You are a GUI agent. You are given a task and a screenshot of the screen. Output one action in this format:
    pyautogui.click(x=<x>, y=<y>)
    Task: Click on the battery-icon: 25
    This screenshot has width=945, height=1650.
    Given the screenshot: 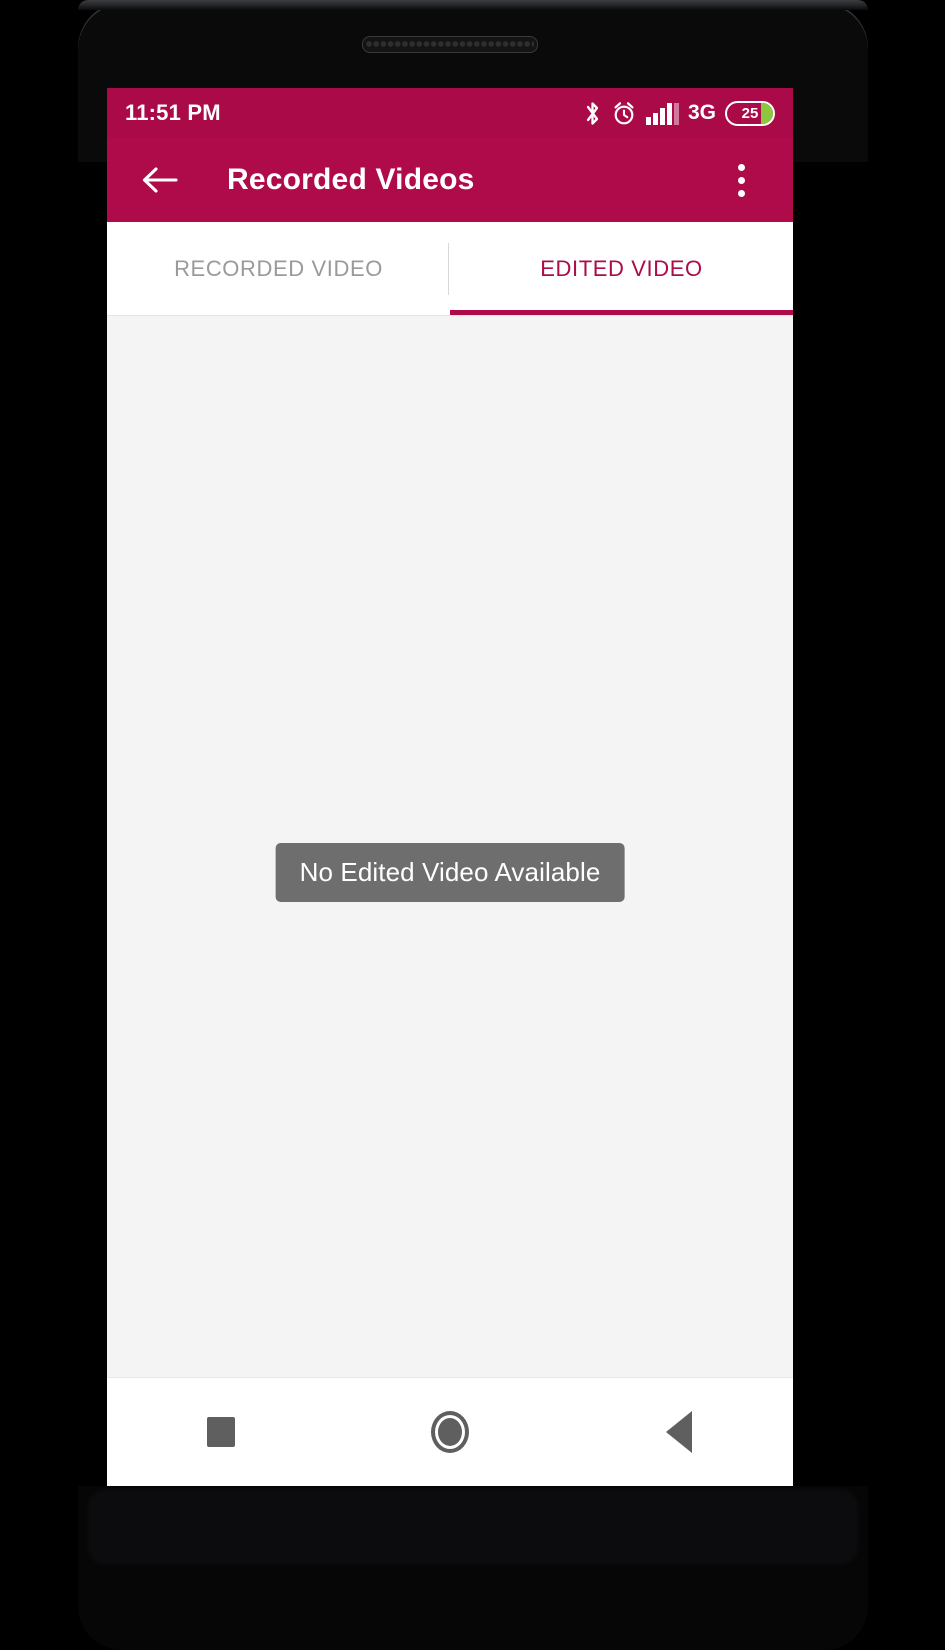 What is the action you would take?
    pyautogui.click(x=750, y=113)
    